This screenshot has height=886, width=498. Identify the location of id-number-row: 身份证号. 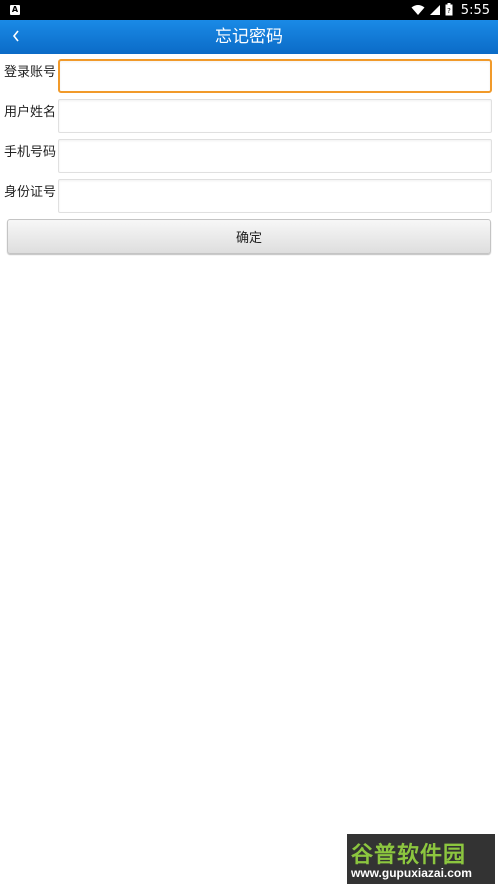
(249, 197).